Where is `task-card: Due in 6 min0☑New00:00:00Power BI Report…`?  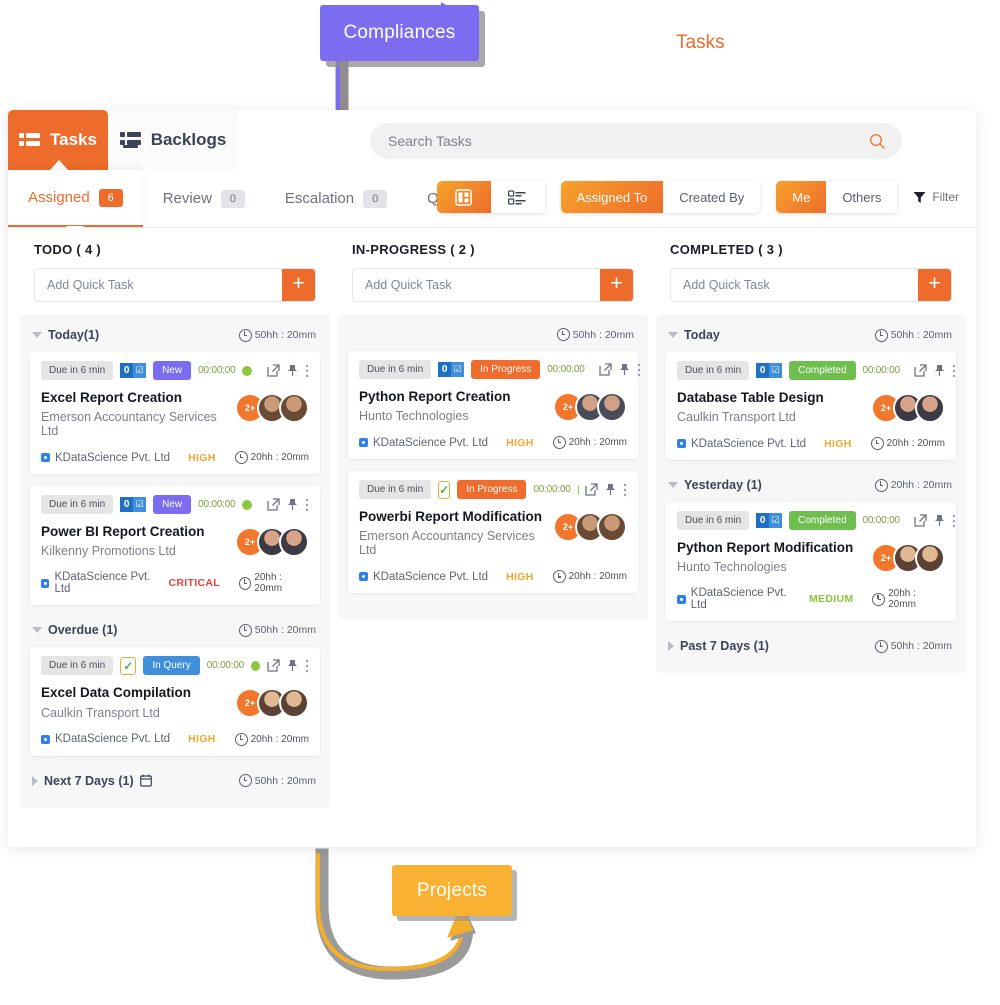
task-card: Due in 6 min0☑New00:00:00Power BI Report… is located at coordinates (175, 545).